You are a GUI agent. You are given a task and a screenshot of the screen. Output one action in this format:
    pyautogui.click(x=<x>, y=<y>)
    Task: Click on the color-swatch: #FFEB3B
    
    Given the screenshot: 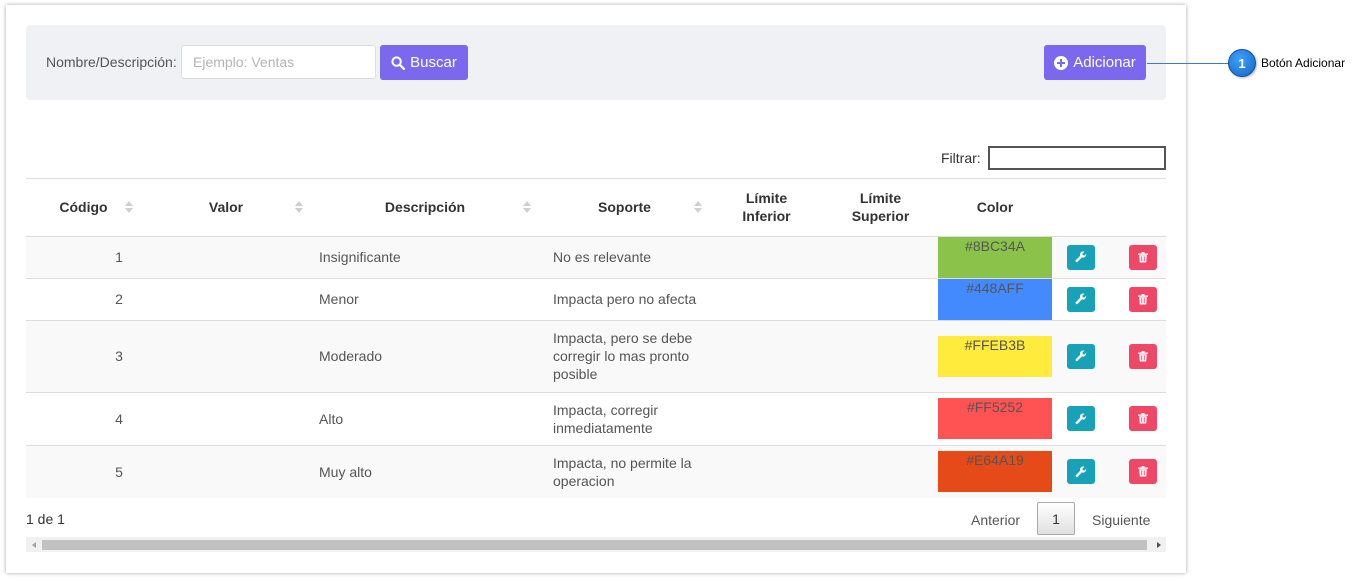 What is the action you would take?
    pyautogui.click(x=995, y=356)
    